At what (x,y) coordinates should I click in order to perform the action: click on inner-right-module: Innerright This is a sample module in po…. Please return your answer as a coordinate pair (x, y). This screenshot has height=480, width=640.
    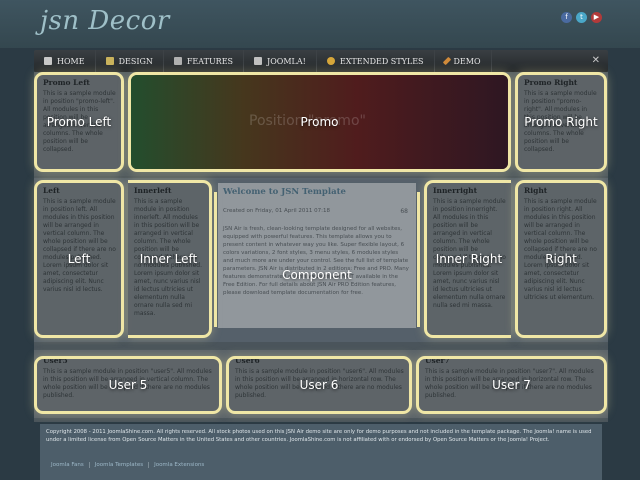
    Looking at the image, I should click on (467, 259).